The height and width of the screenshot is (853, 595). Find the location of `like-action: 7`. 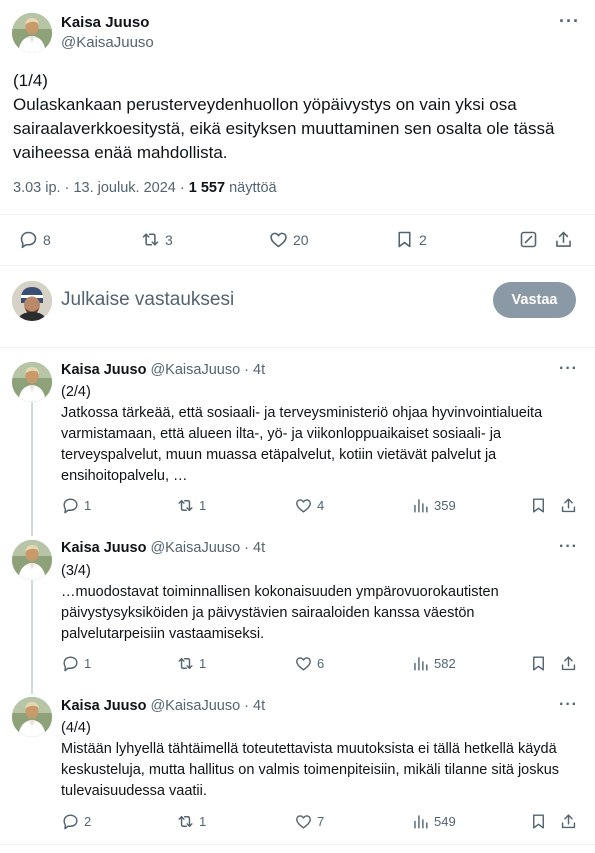

like-action: 7 is located at coordinates (309, 821).